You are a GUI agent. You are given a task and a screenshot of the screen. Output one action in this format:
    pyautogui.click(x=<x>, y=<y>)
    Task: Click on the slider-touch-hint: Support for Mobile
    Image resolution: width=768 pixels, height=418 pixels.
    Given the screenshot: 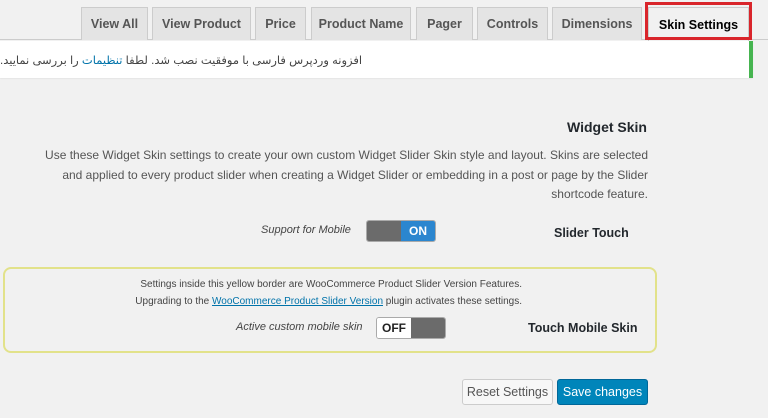 What is the action you would take?
    pyautogui.click(x=306, y=230)
    